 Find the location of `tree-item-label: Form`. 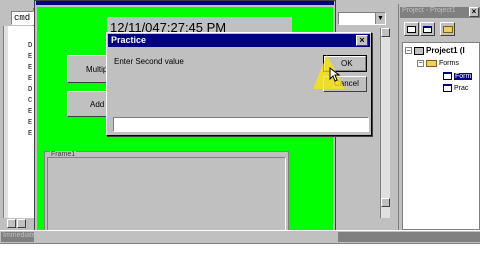

tree-item-label: Form is located at coordinates (463, 76).